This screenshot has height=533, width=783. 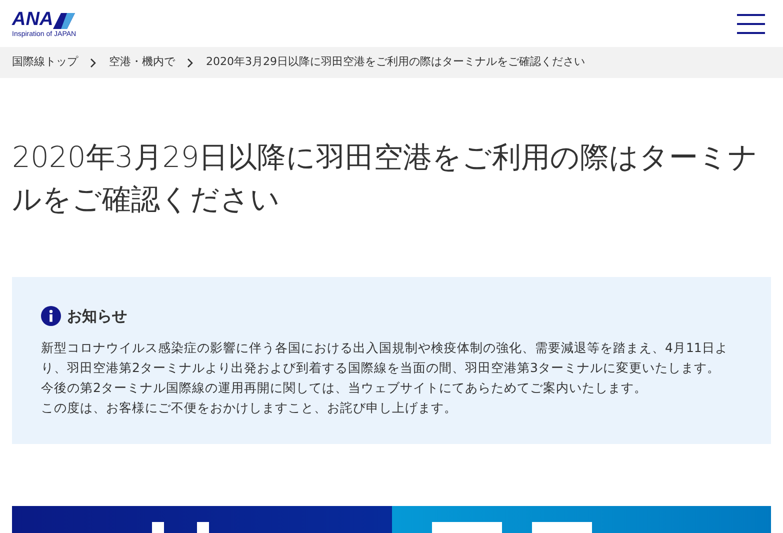 I want to click on stripe-icon, so click(x=64, y=20).